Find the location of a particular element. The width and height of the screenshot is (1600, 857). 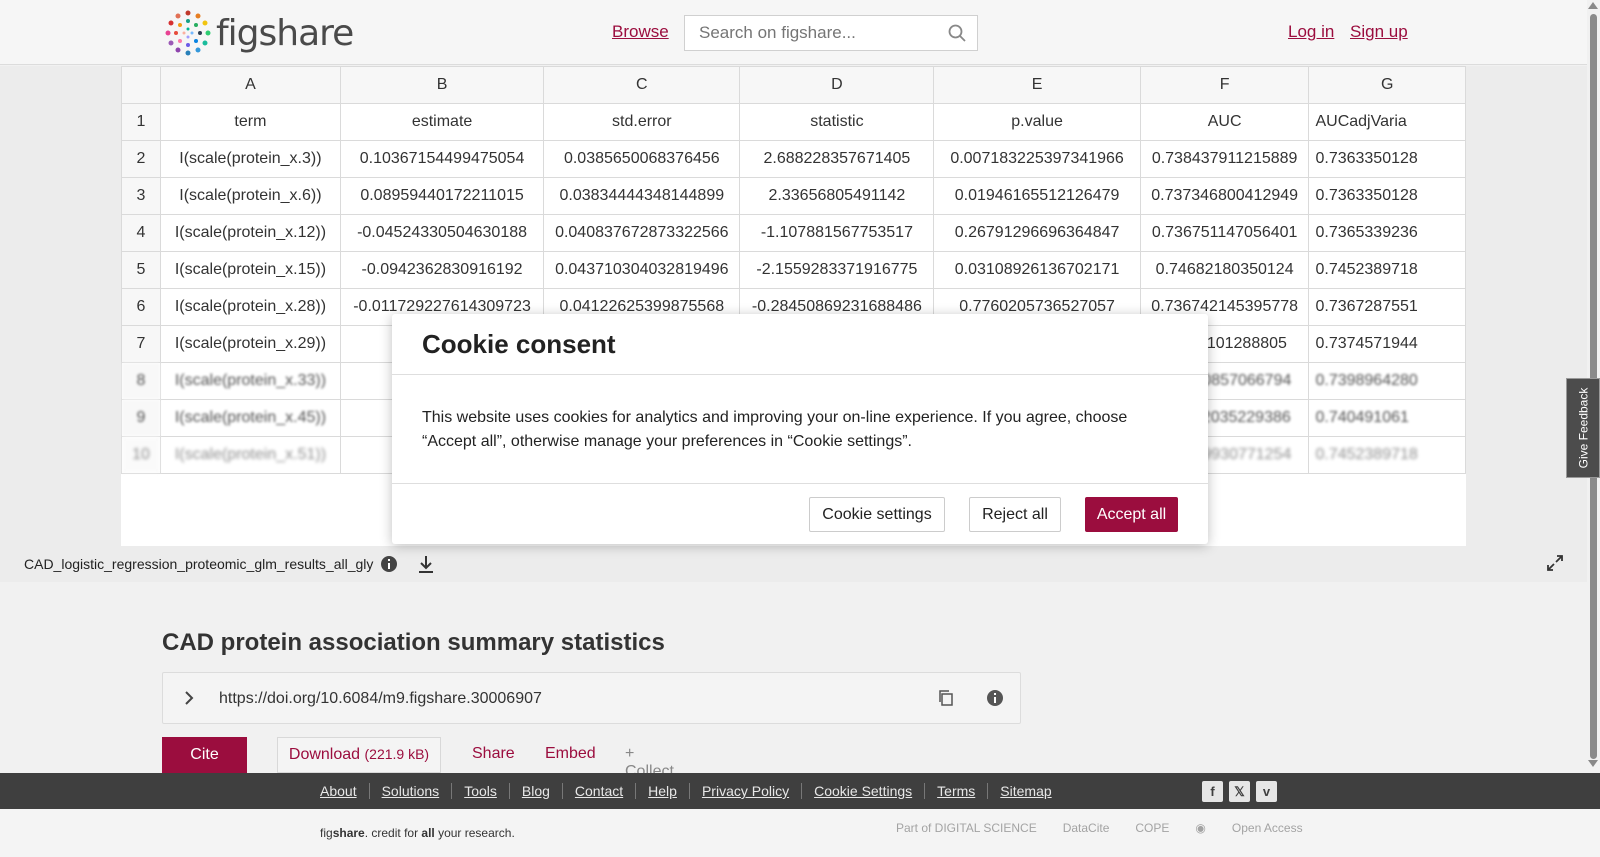

cookie-title: Cookie consent is located at coordinates (519, 344).